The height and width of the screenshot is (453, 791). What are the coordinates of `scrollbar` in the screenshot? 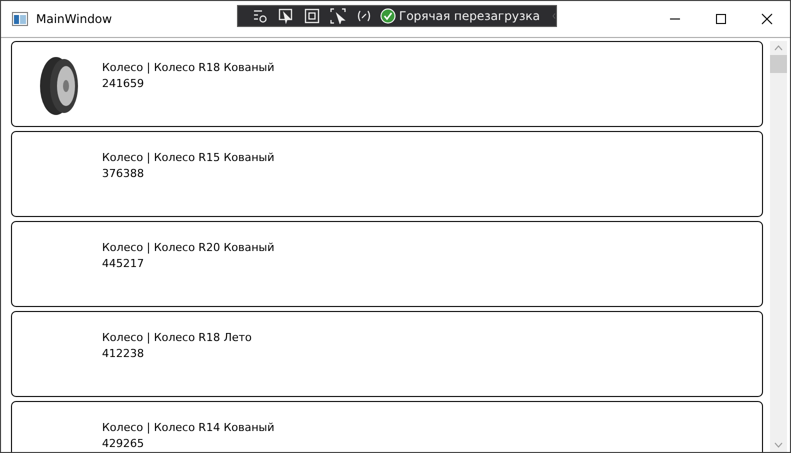 It's located at (778, 246).